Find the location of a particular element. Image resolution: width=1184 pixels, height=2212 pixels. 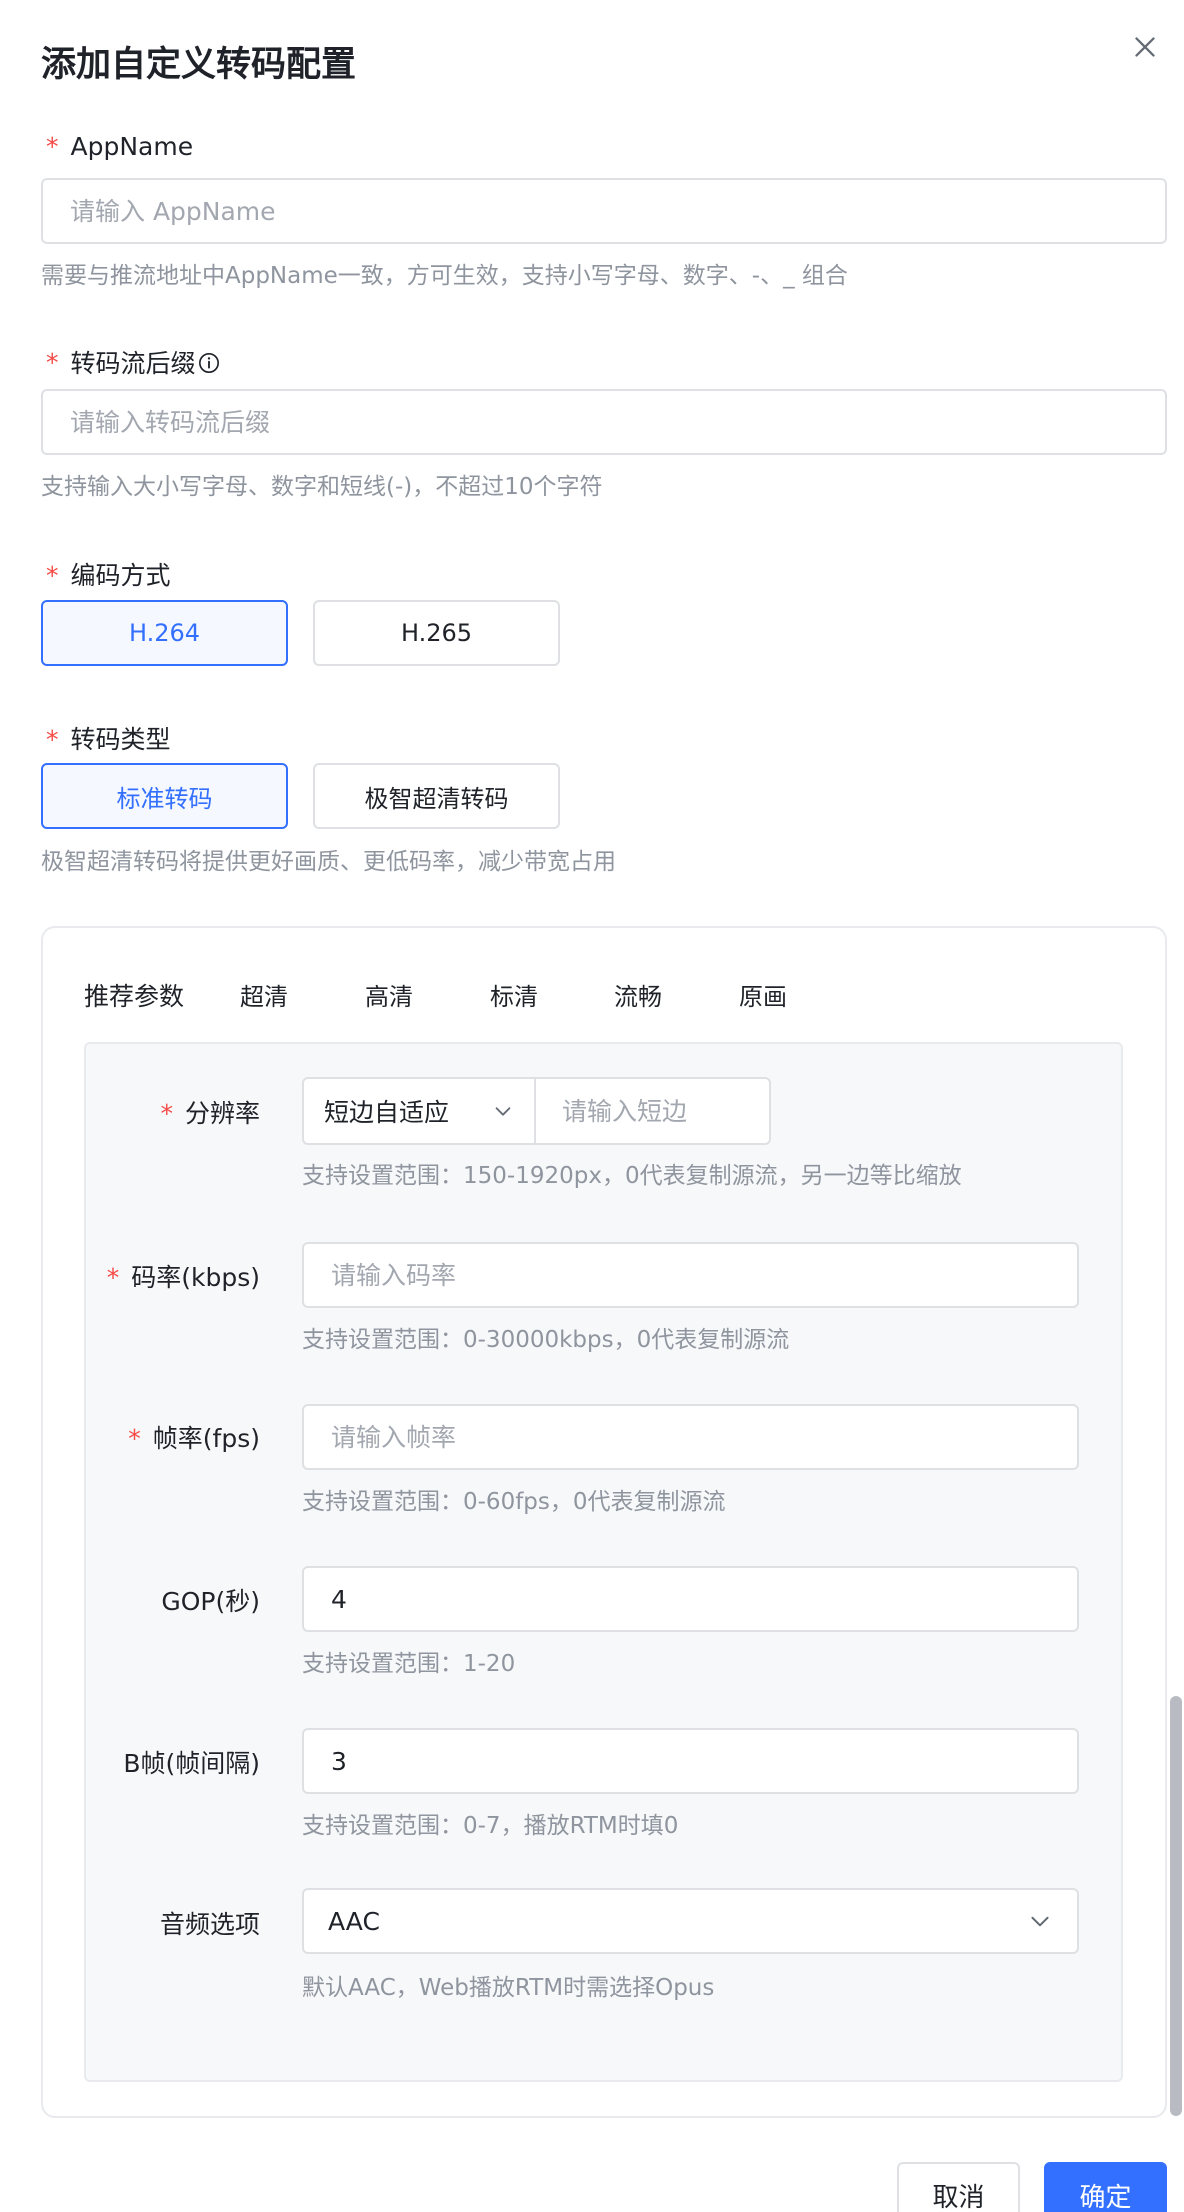

resolution-hint: 支持设置范围：150-1920px，0代表复制源流，另一边等比缩放 is located at coordinates (632, 1176).